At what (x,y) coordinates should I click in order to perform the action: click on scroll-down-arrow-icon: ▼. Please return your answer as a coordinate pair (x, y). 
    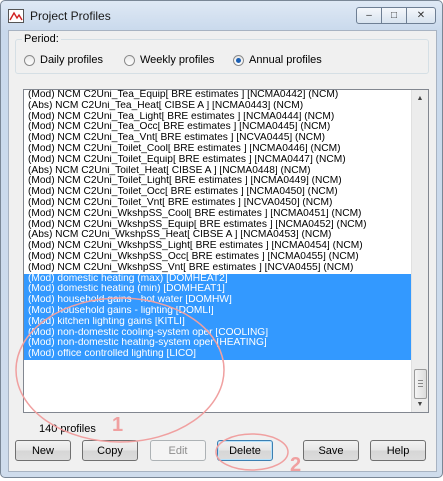
    Looking at the image, I should click on (420, 404).